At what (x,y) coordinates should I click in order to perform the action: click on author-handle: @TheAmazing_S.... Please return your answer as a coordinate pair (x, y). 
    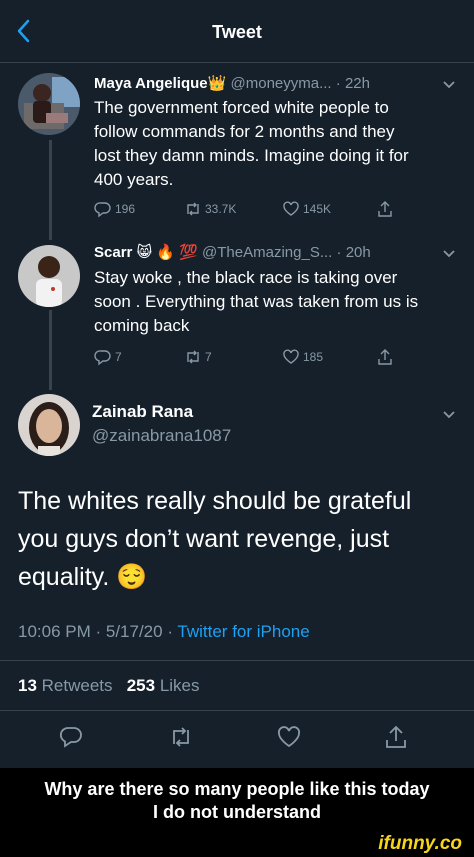
    Looking at the image, I should click on (267, 252).